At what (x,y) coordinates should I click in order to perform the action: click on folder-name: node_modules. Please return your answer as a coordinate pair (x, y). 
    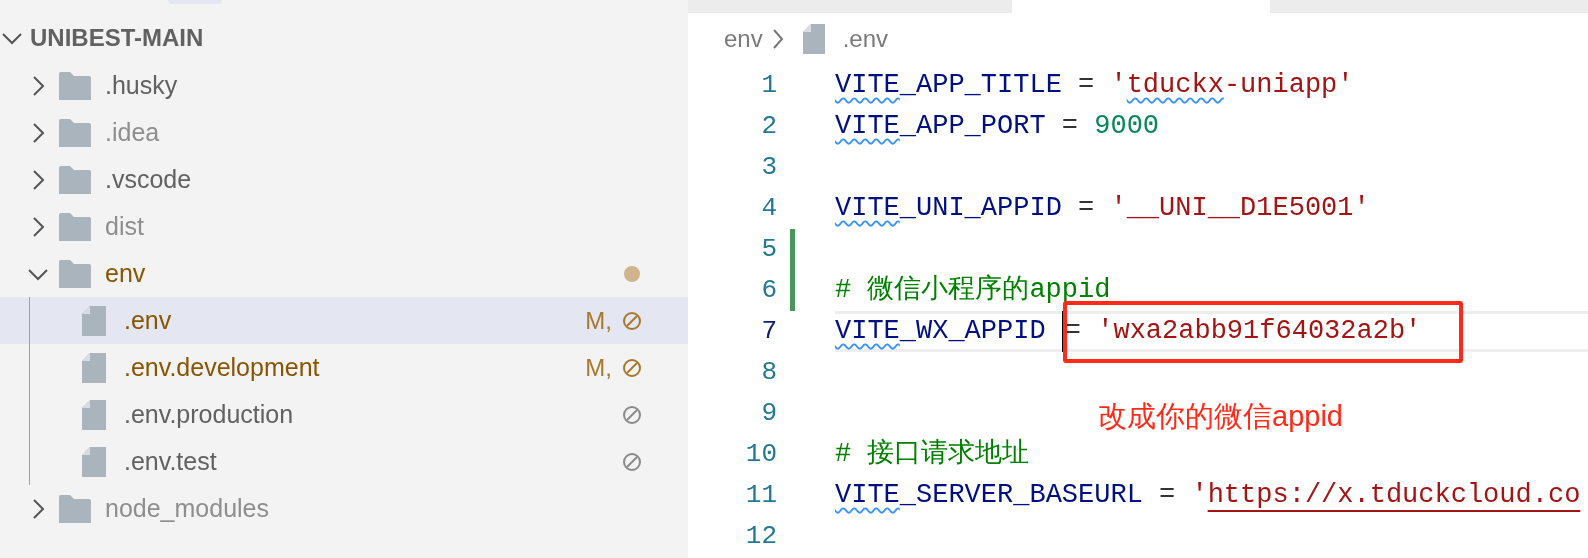
    Looking at the image, I should click on (187, 508).